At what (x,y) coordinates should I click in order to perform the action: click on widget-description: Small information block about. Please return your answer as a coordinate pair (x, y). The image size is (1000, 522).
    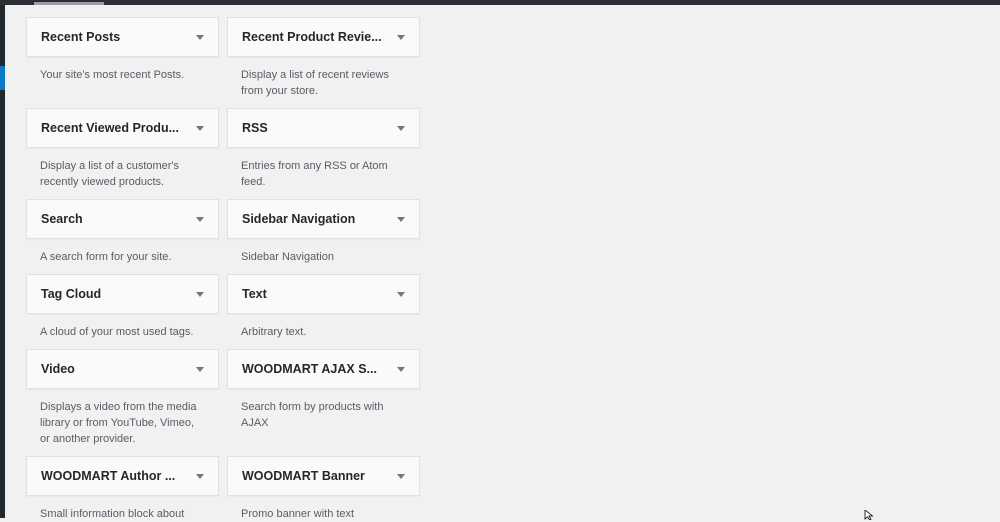
    Looking at the image, I should click on (112, 514).